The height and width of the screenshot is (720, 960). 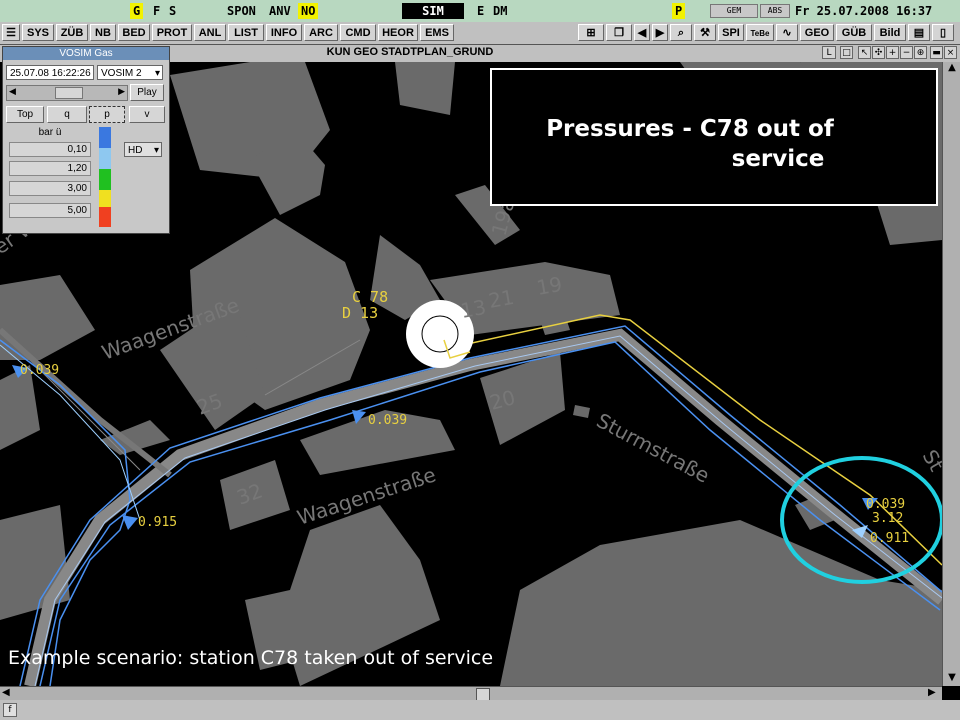 What do you see at coordinates (173, 11) in the screenshot?
I see `status-s: S` at bounding box center [173, 11].